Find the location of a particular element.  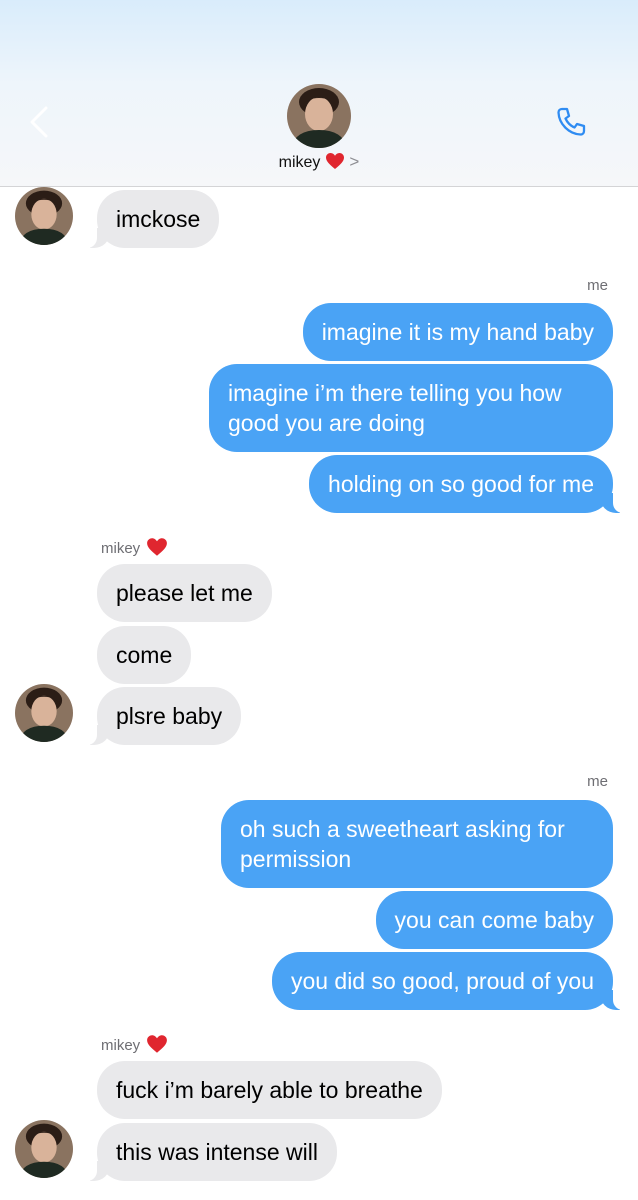

incoming-message: imckose is located at coordinates (152, 219).